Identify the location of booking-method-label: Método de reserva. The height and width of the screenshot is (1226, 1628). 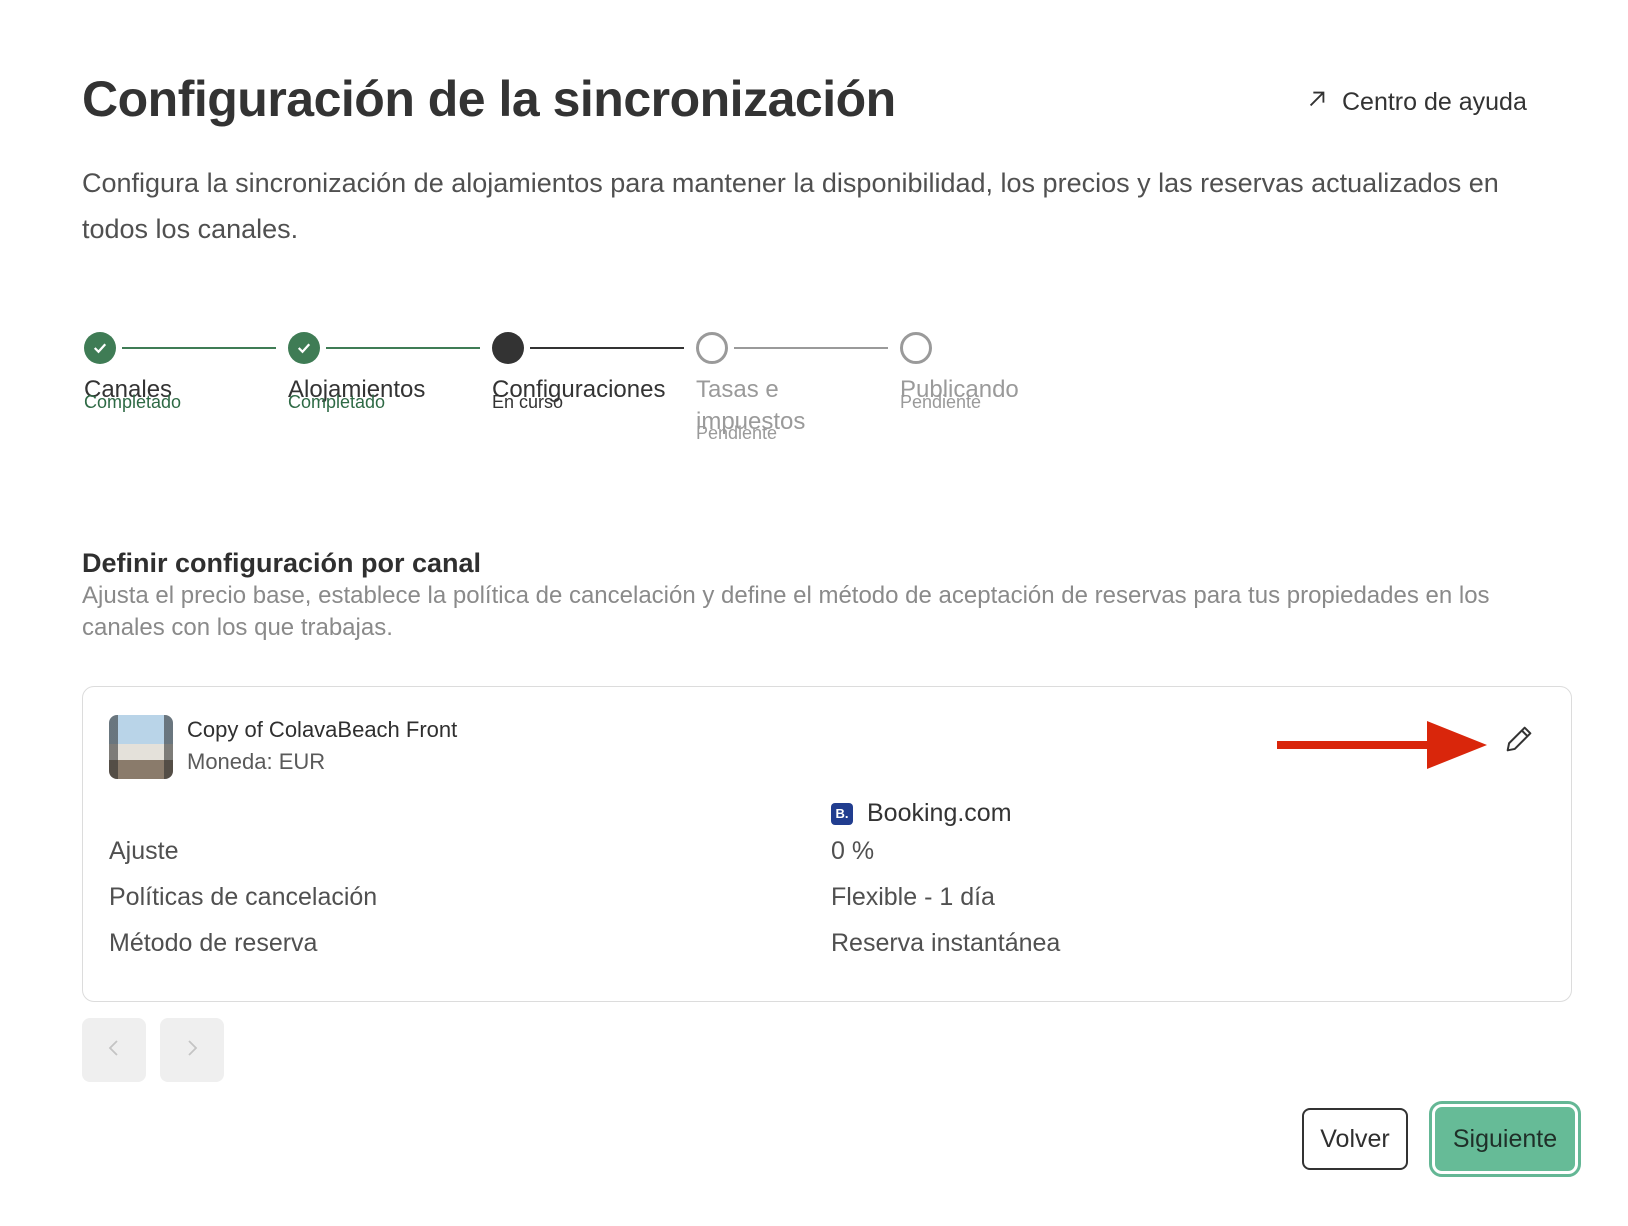
(213, 943).